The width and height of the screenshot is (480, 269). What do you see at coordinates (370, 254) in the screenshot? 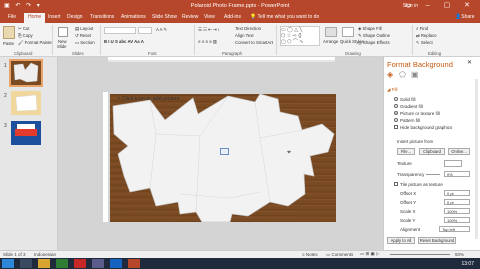
I see `view-buttons: ▭ ⊞ ▣ ▷` at bounding box center [370, 254].